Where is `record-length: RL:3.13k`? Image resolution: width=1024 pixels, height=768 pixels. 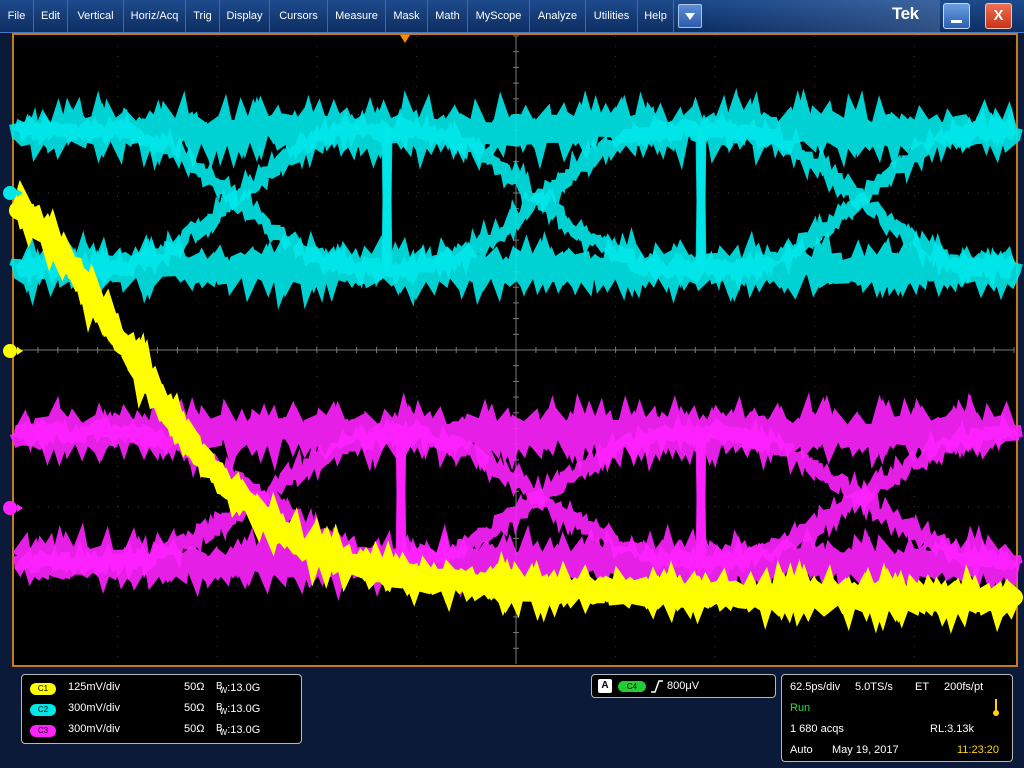 record-length: RL:3.13k is located at coordinates (952, 729).